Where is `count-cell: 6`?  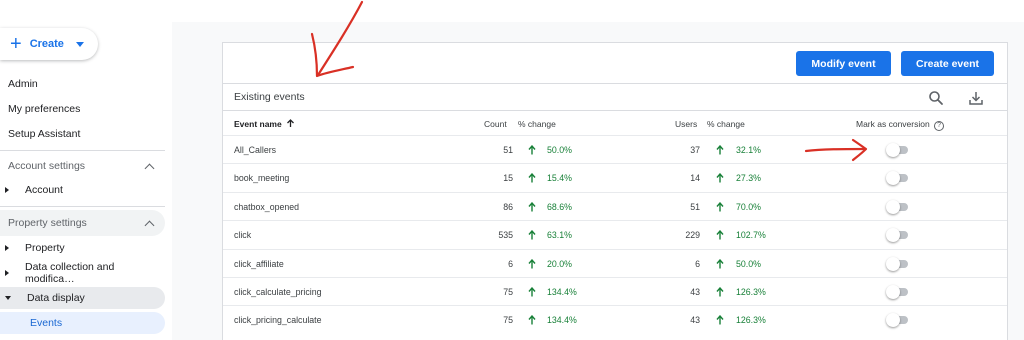
count-cell: 6 is located at coordinates (510, 263).